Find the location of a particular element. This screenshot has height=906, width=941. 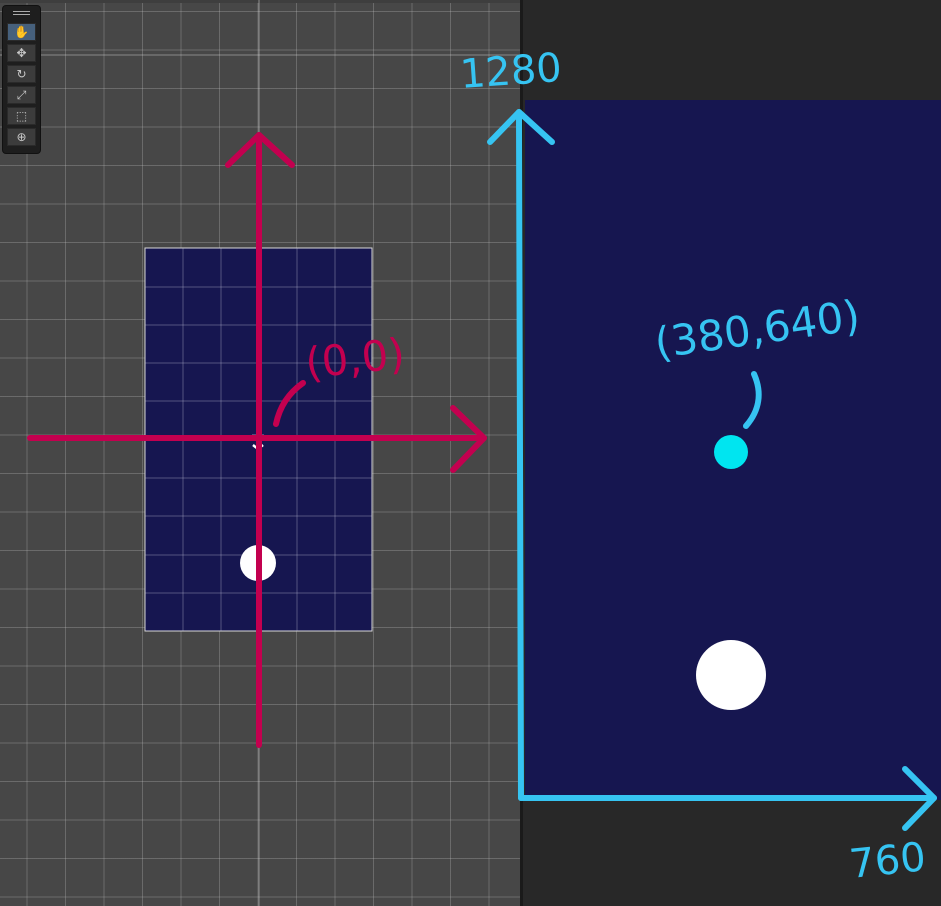

scale-tool-icon: ⤢ is located at coordinates (21, 94).